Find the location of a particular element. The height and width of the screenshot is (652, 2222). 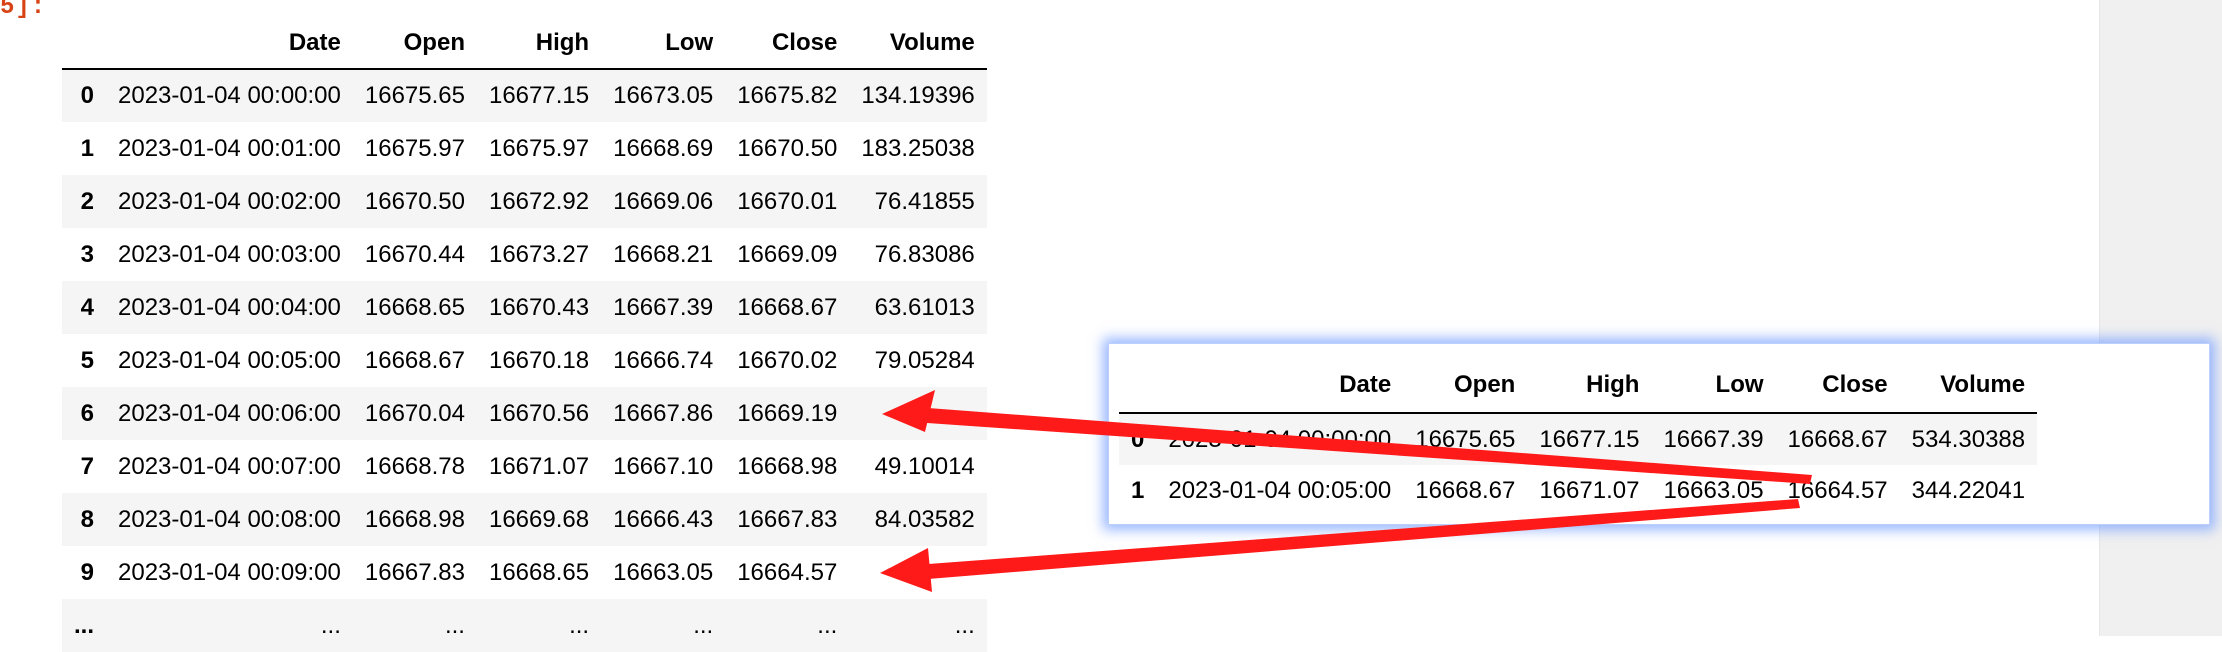

df-row-index: 5 is located at coordinates (87, 360).